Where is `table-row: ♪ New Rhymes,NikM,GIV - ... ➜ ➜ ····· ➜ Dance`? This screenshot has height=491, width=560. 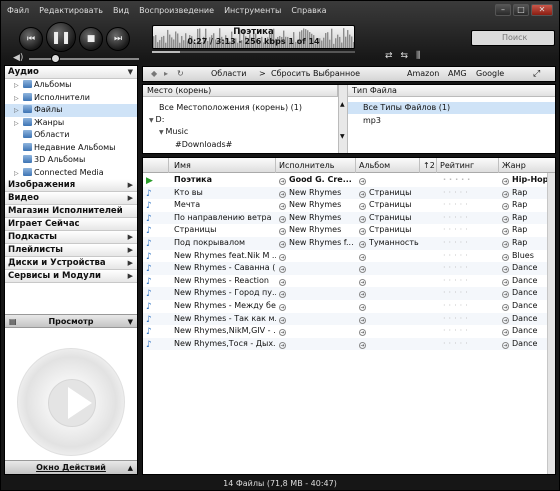
table-row: ♪ New Rhymes,NikM,GIV - ... ➜ ➜ ····· ➜ Dance is located at coordinates (349, 331).